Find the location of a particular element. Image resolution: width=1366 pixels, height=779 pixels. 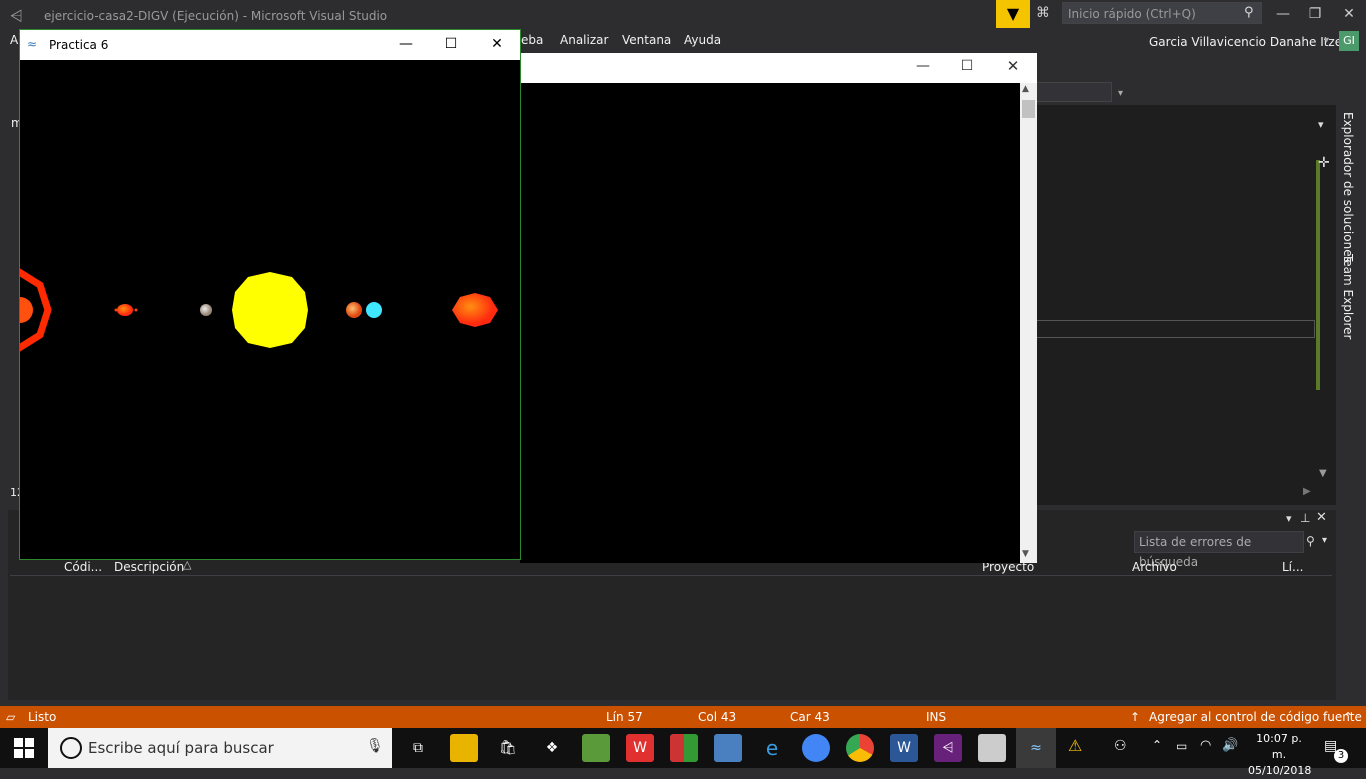

app-icon is located at coordinates (992, 748).